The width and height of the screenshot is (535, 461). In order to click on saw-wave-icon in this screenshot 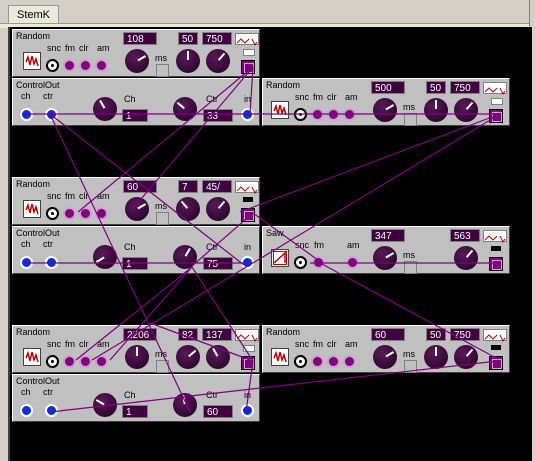, I will do `click(280, 258)`.